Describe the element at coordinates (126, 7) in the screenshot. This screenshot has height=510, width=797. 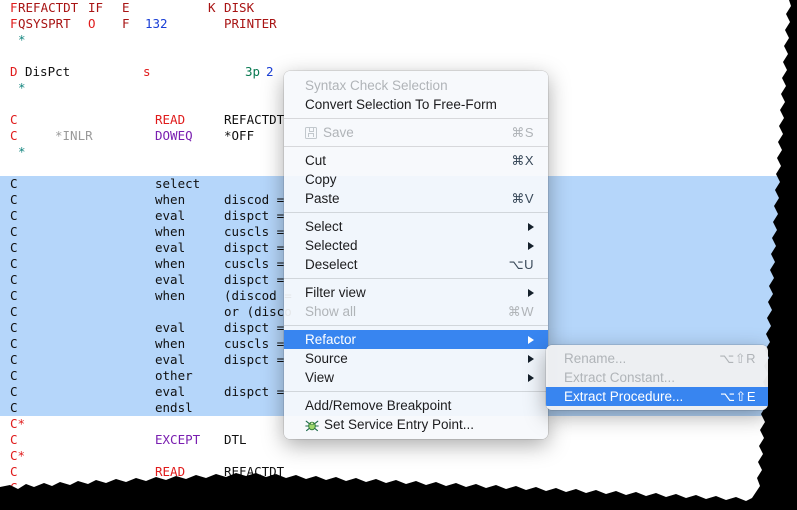
I see `code-token: E` at that location.